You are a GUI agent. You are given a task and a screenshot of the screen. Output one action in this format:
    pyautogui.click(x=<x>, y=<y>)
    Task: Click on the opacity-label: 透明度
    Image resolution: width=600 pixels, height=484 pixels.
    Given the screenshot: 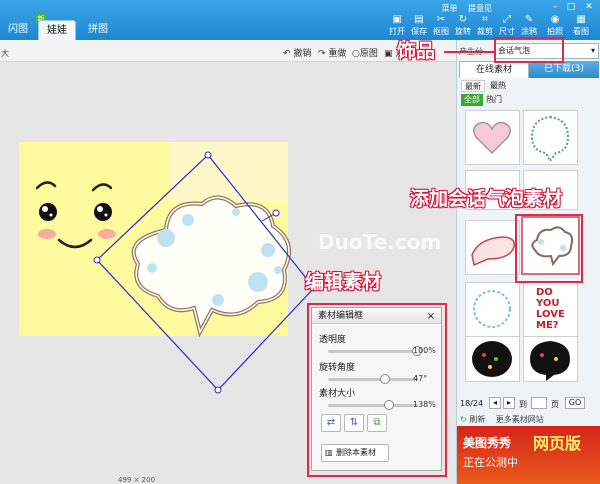 What is the action you would take?
    pyautogui.click(x=333, y=340)
    